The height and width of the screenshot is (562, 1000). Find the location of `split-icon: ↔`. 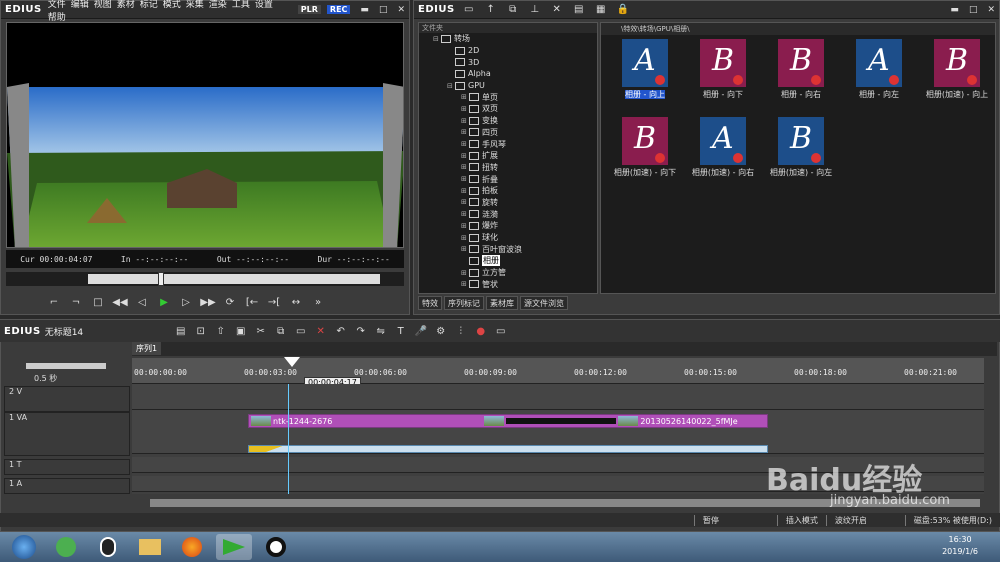

split-icon: ↔ is located at coordinates (296, 302).